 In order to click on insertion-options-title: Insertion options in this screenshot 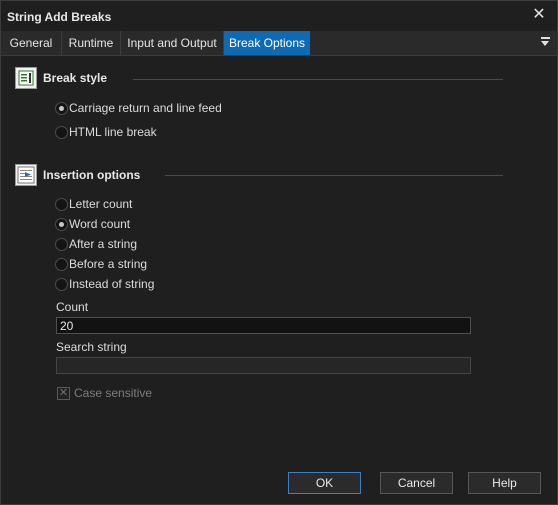, I will do `click(92, 175)`.